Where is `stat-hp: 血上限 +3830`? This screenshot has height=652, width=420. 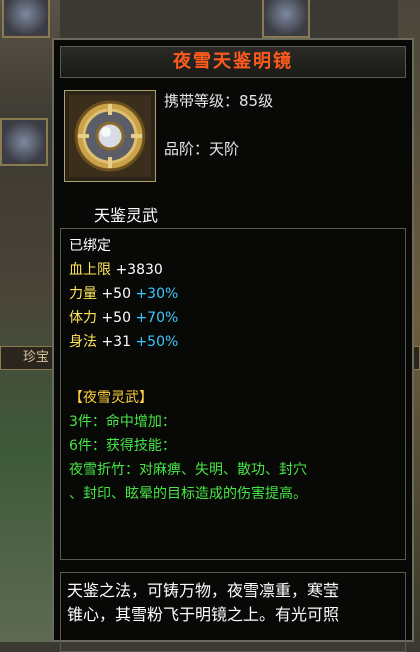
stat-hp: 血上限 +3830 is located at coordinates (116, 269).